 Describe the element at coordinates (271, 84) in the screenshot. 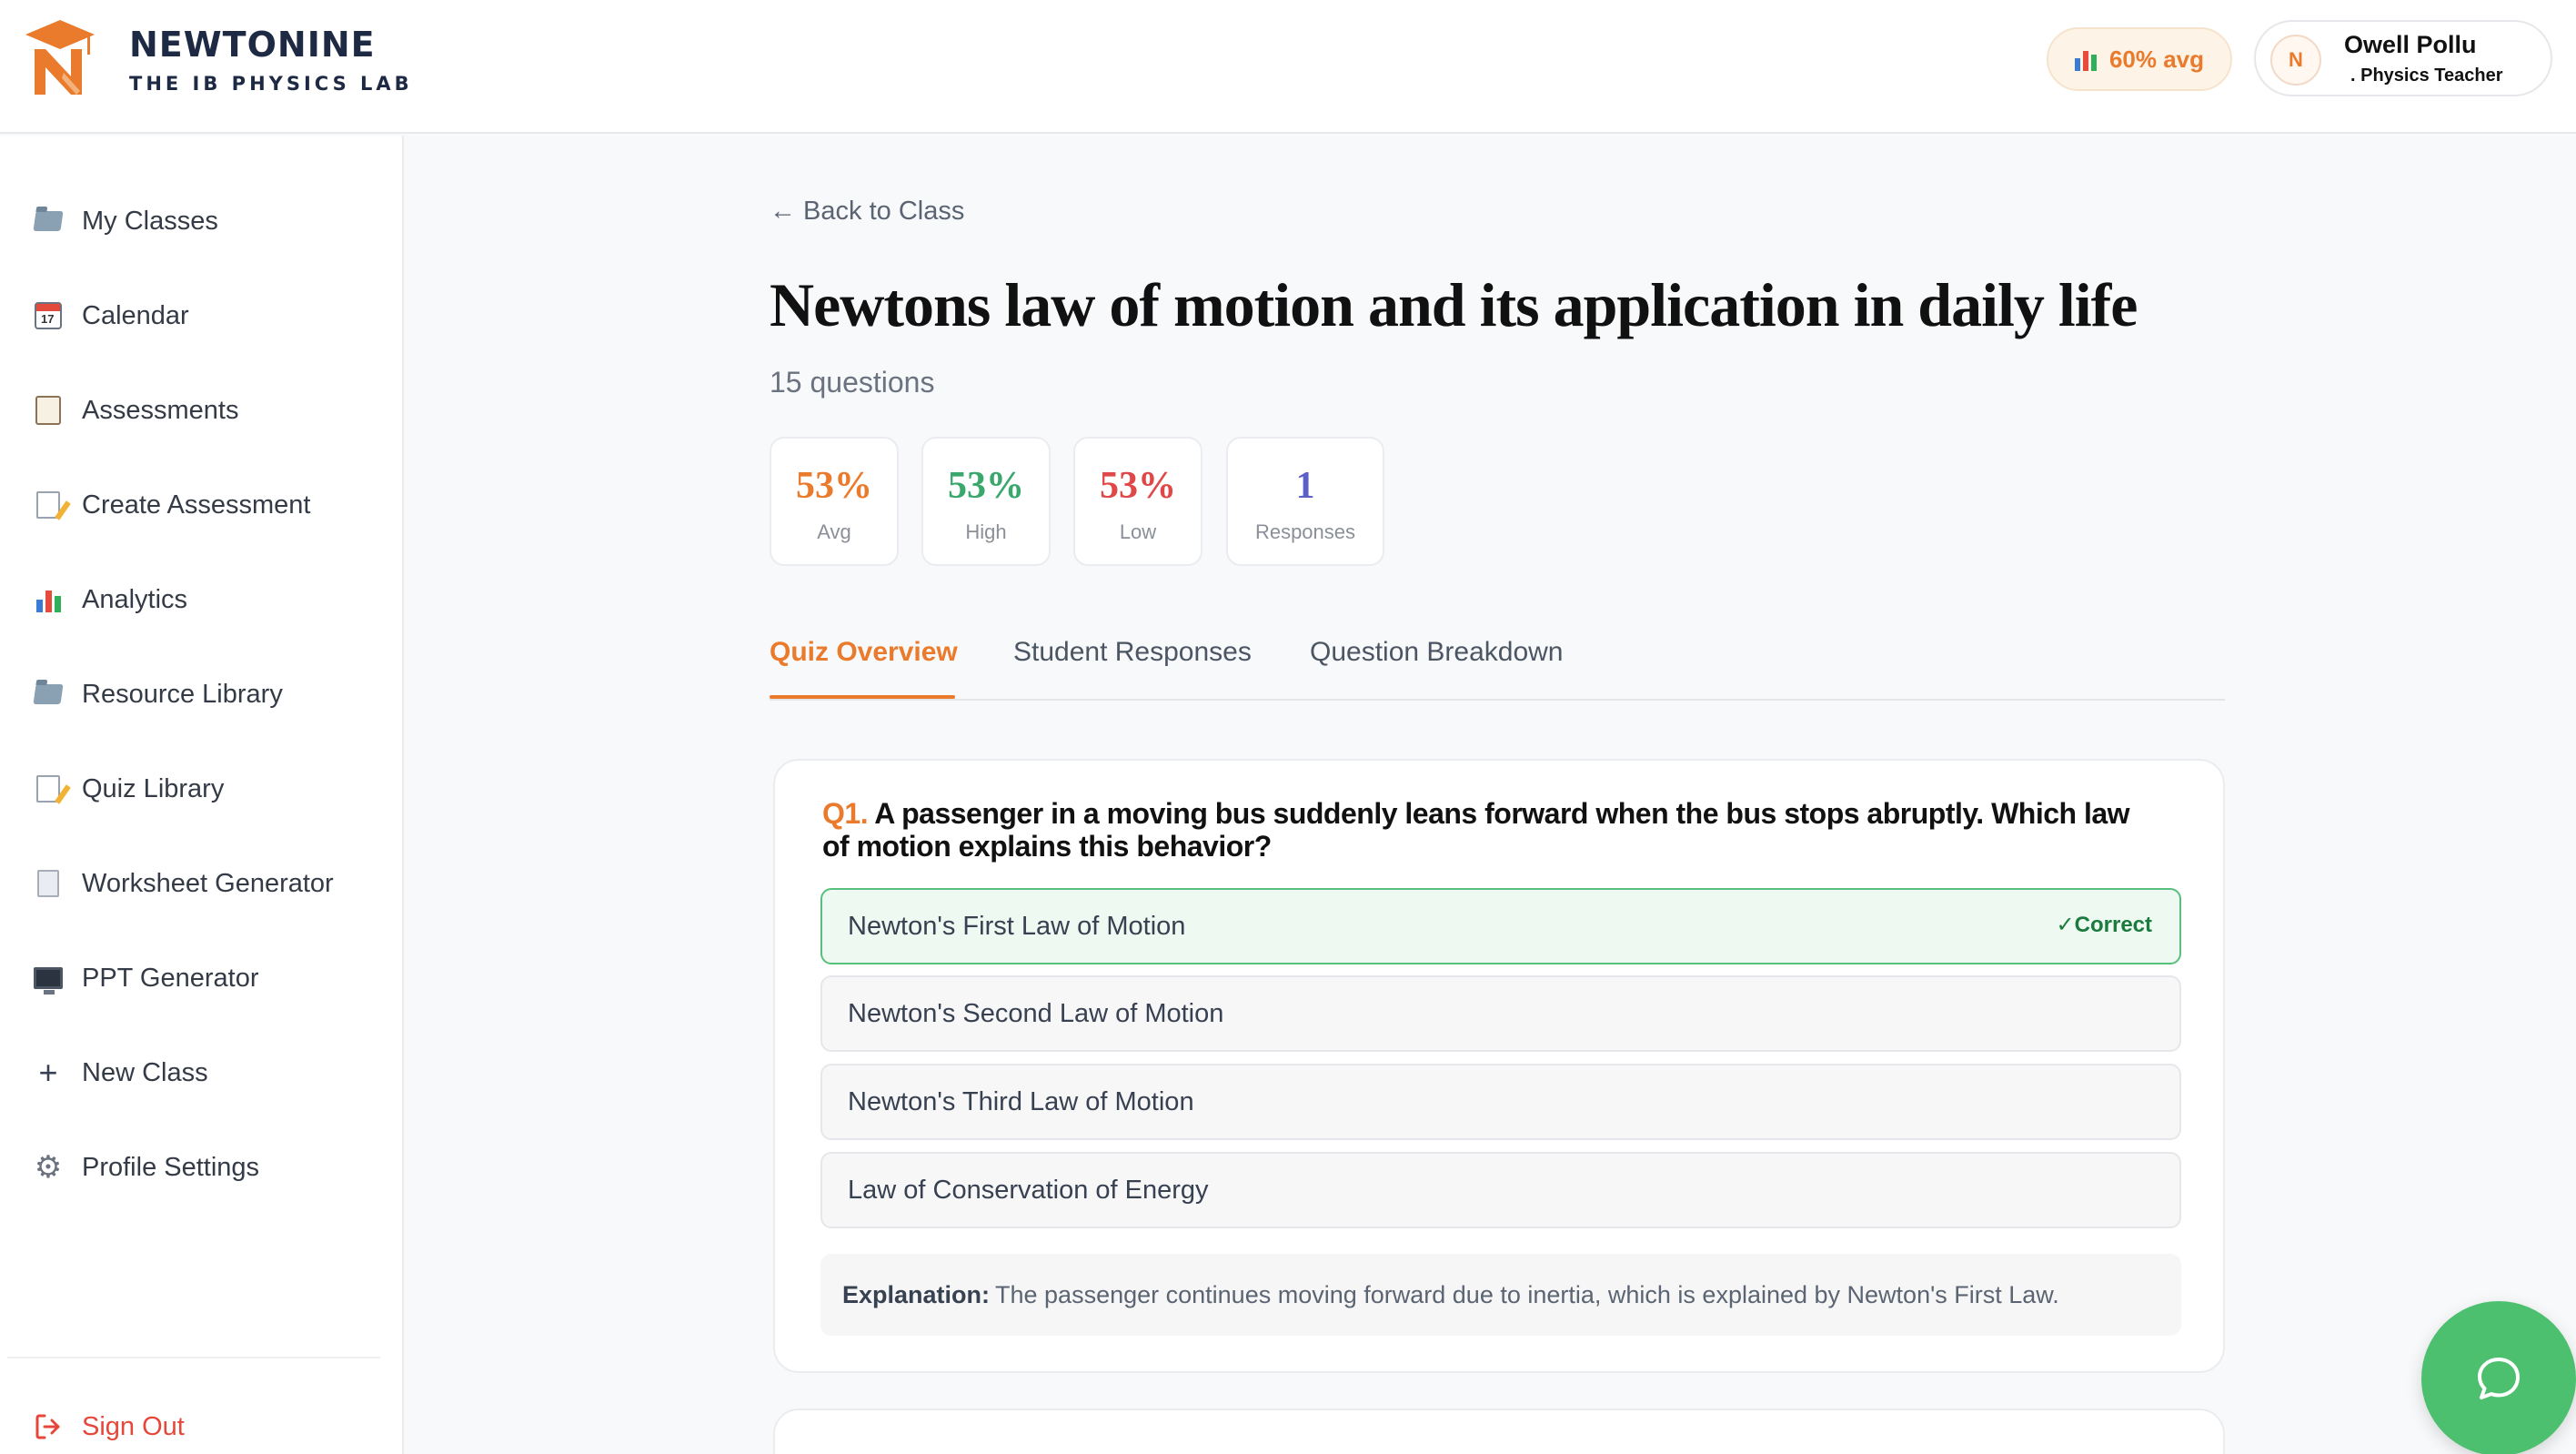

I see `brand-subtitle: THE IB PHYSICS LAB` at that location.